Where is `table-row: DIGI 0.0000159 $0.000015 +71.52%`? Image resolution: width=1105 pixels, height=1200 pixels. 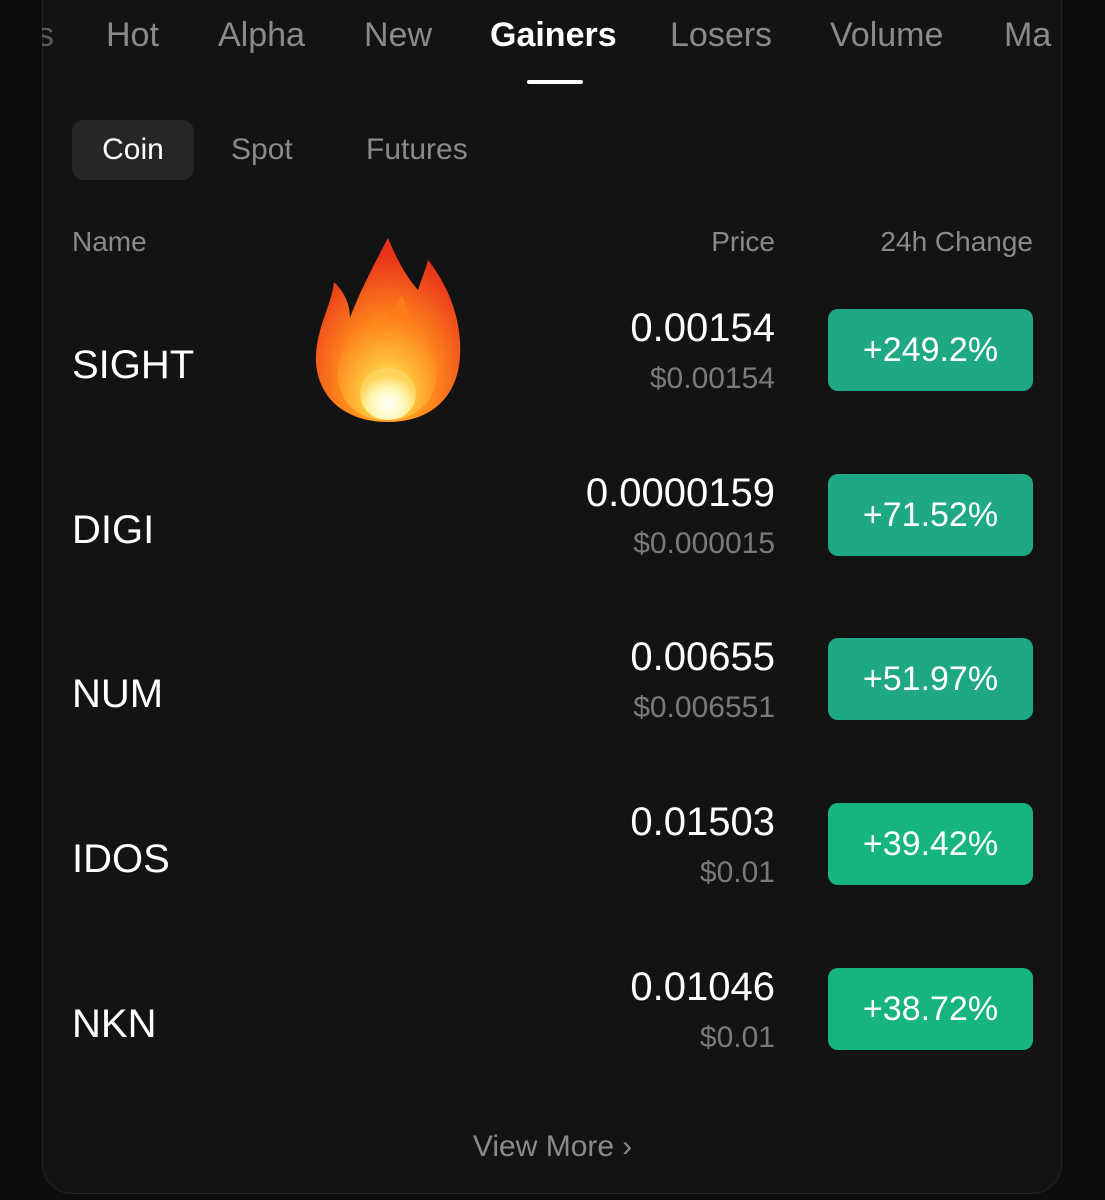 table-row: DIGI 0.0000159 $0.000015 +71.52% is located at coordinates (552, 551).